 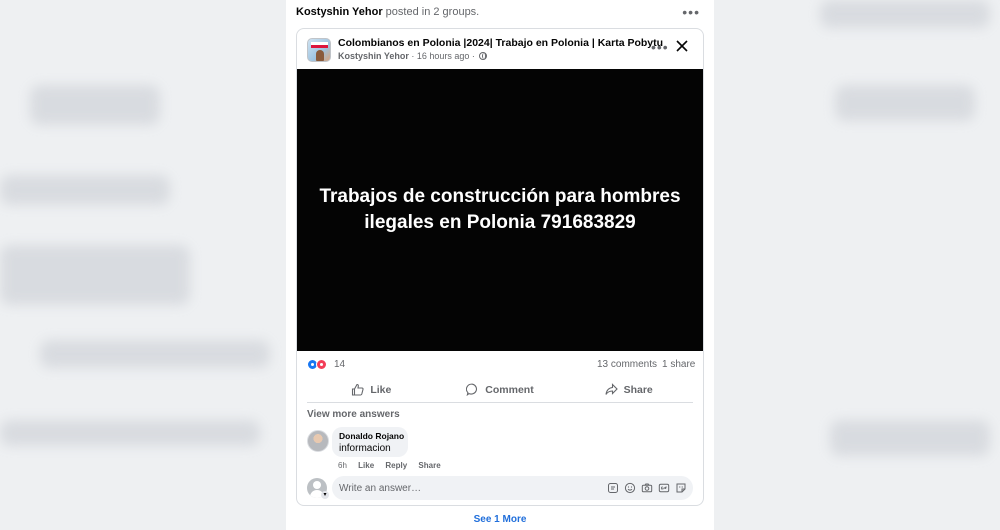 What do you see at coordinates (681, 488) in the screenshot?
I see `avatar-sticker-icon` at bounding box center [681, 488].